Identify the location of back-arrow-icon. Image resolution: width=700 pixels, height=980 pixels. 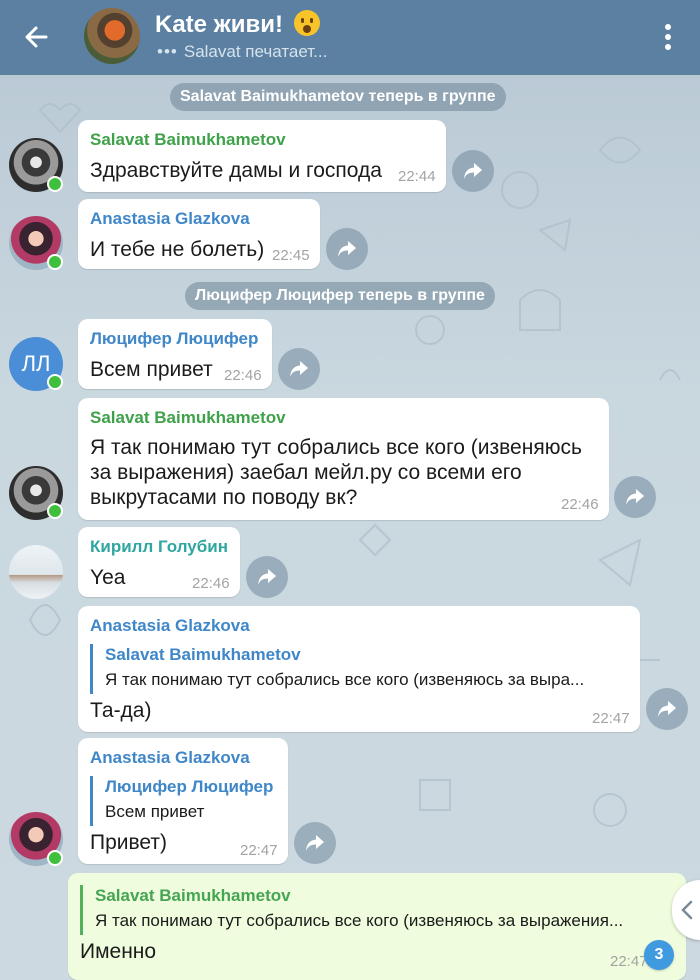
(37, 37).